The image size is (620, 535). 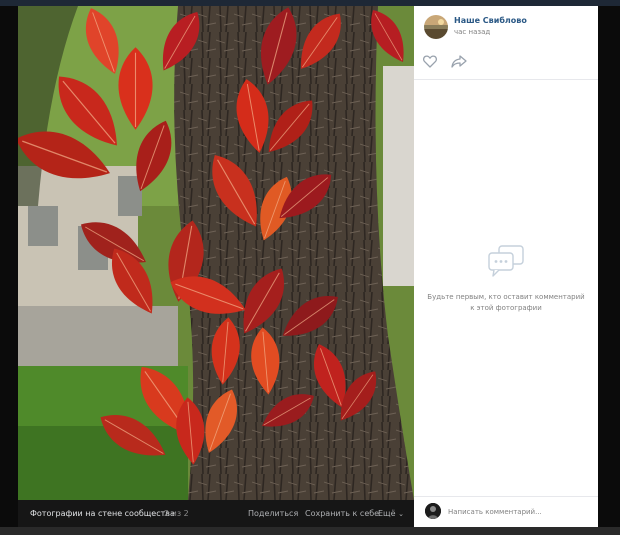 I want to click on chat-bubble-icon, so click(x=506, y=261).